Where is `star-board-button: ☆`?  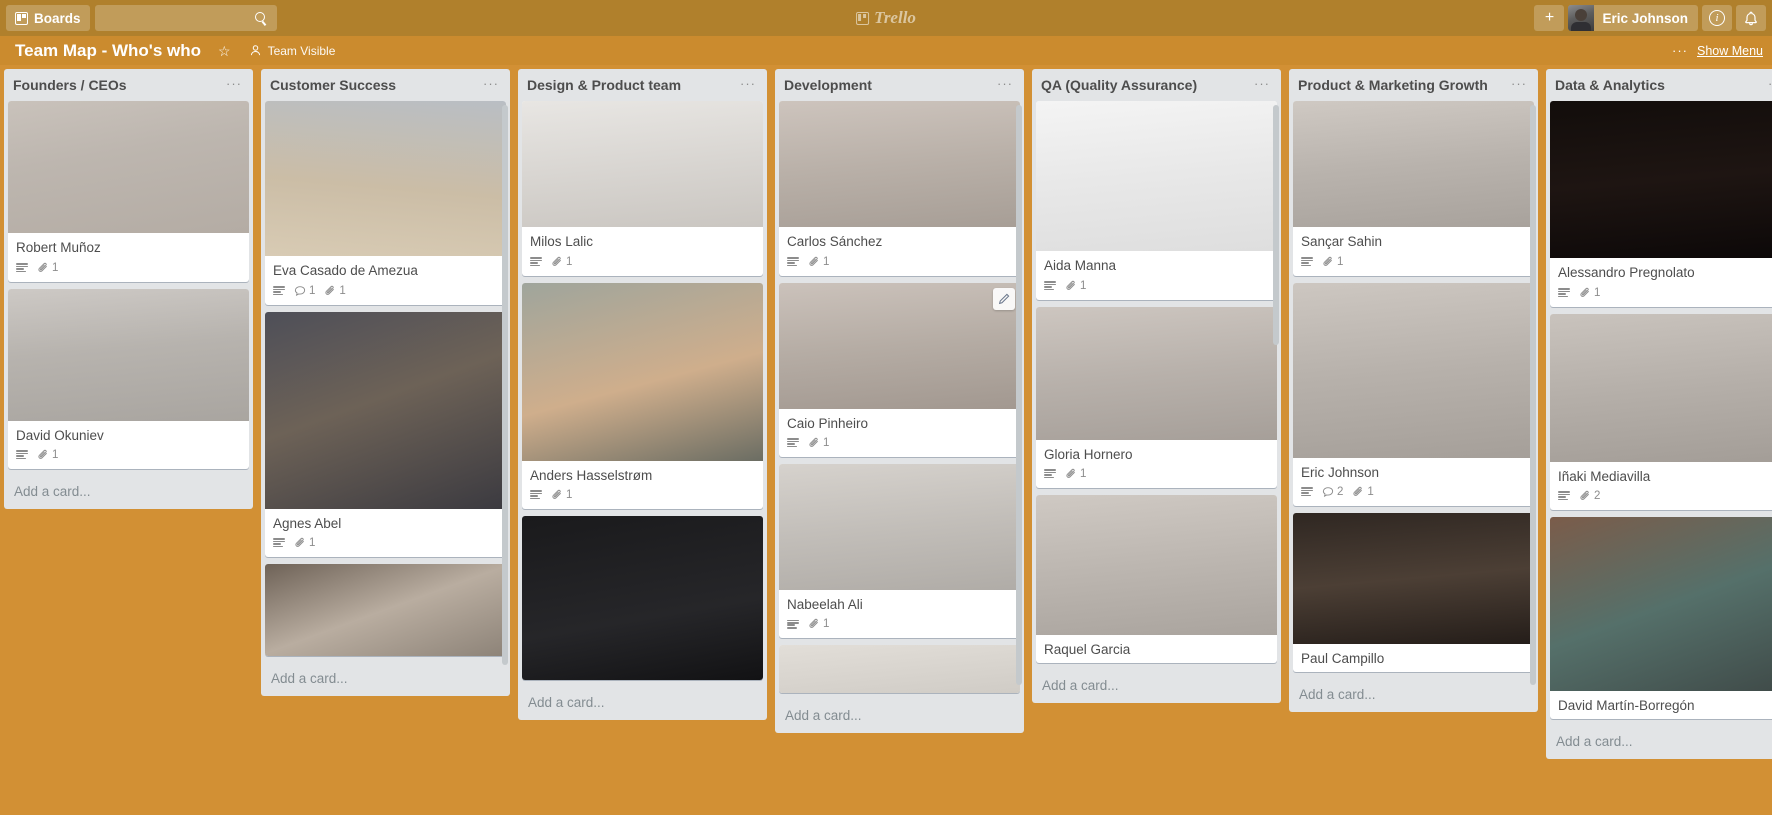 star-board-button: ☆ is located at coordinates (224, 51).